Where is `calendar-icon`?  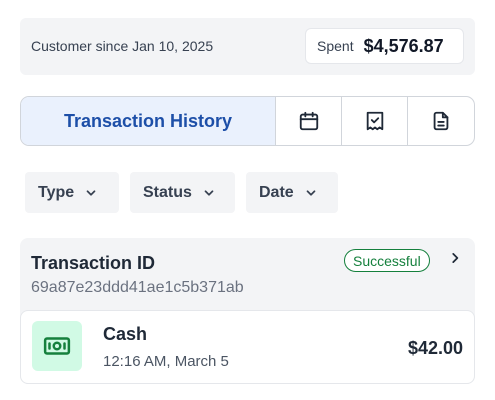 calendar-icon is located at coordinates (308, 121).